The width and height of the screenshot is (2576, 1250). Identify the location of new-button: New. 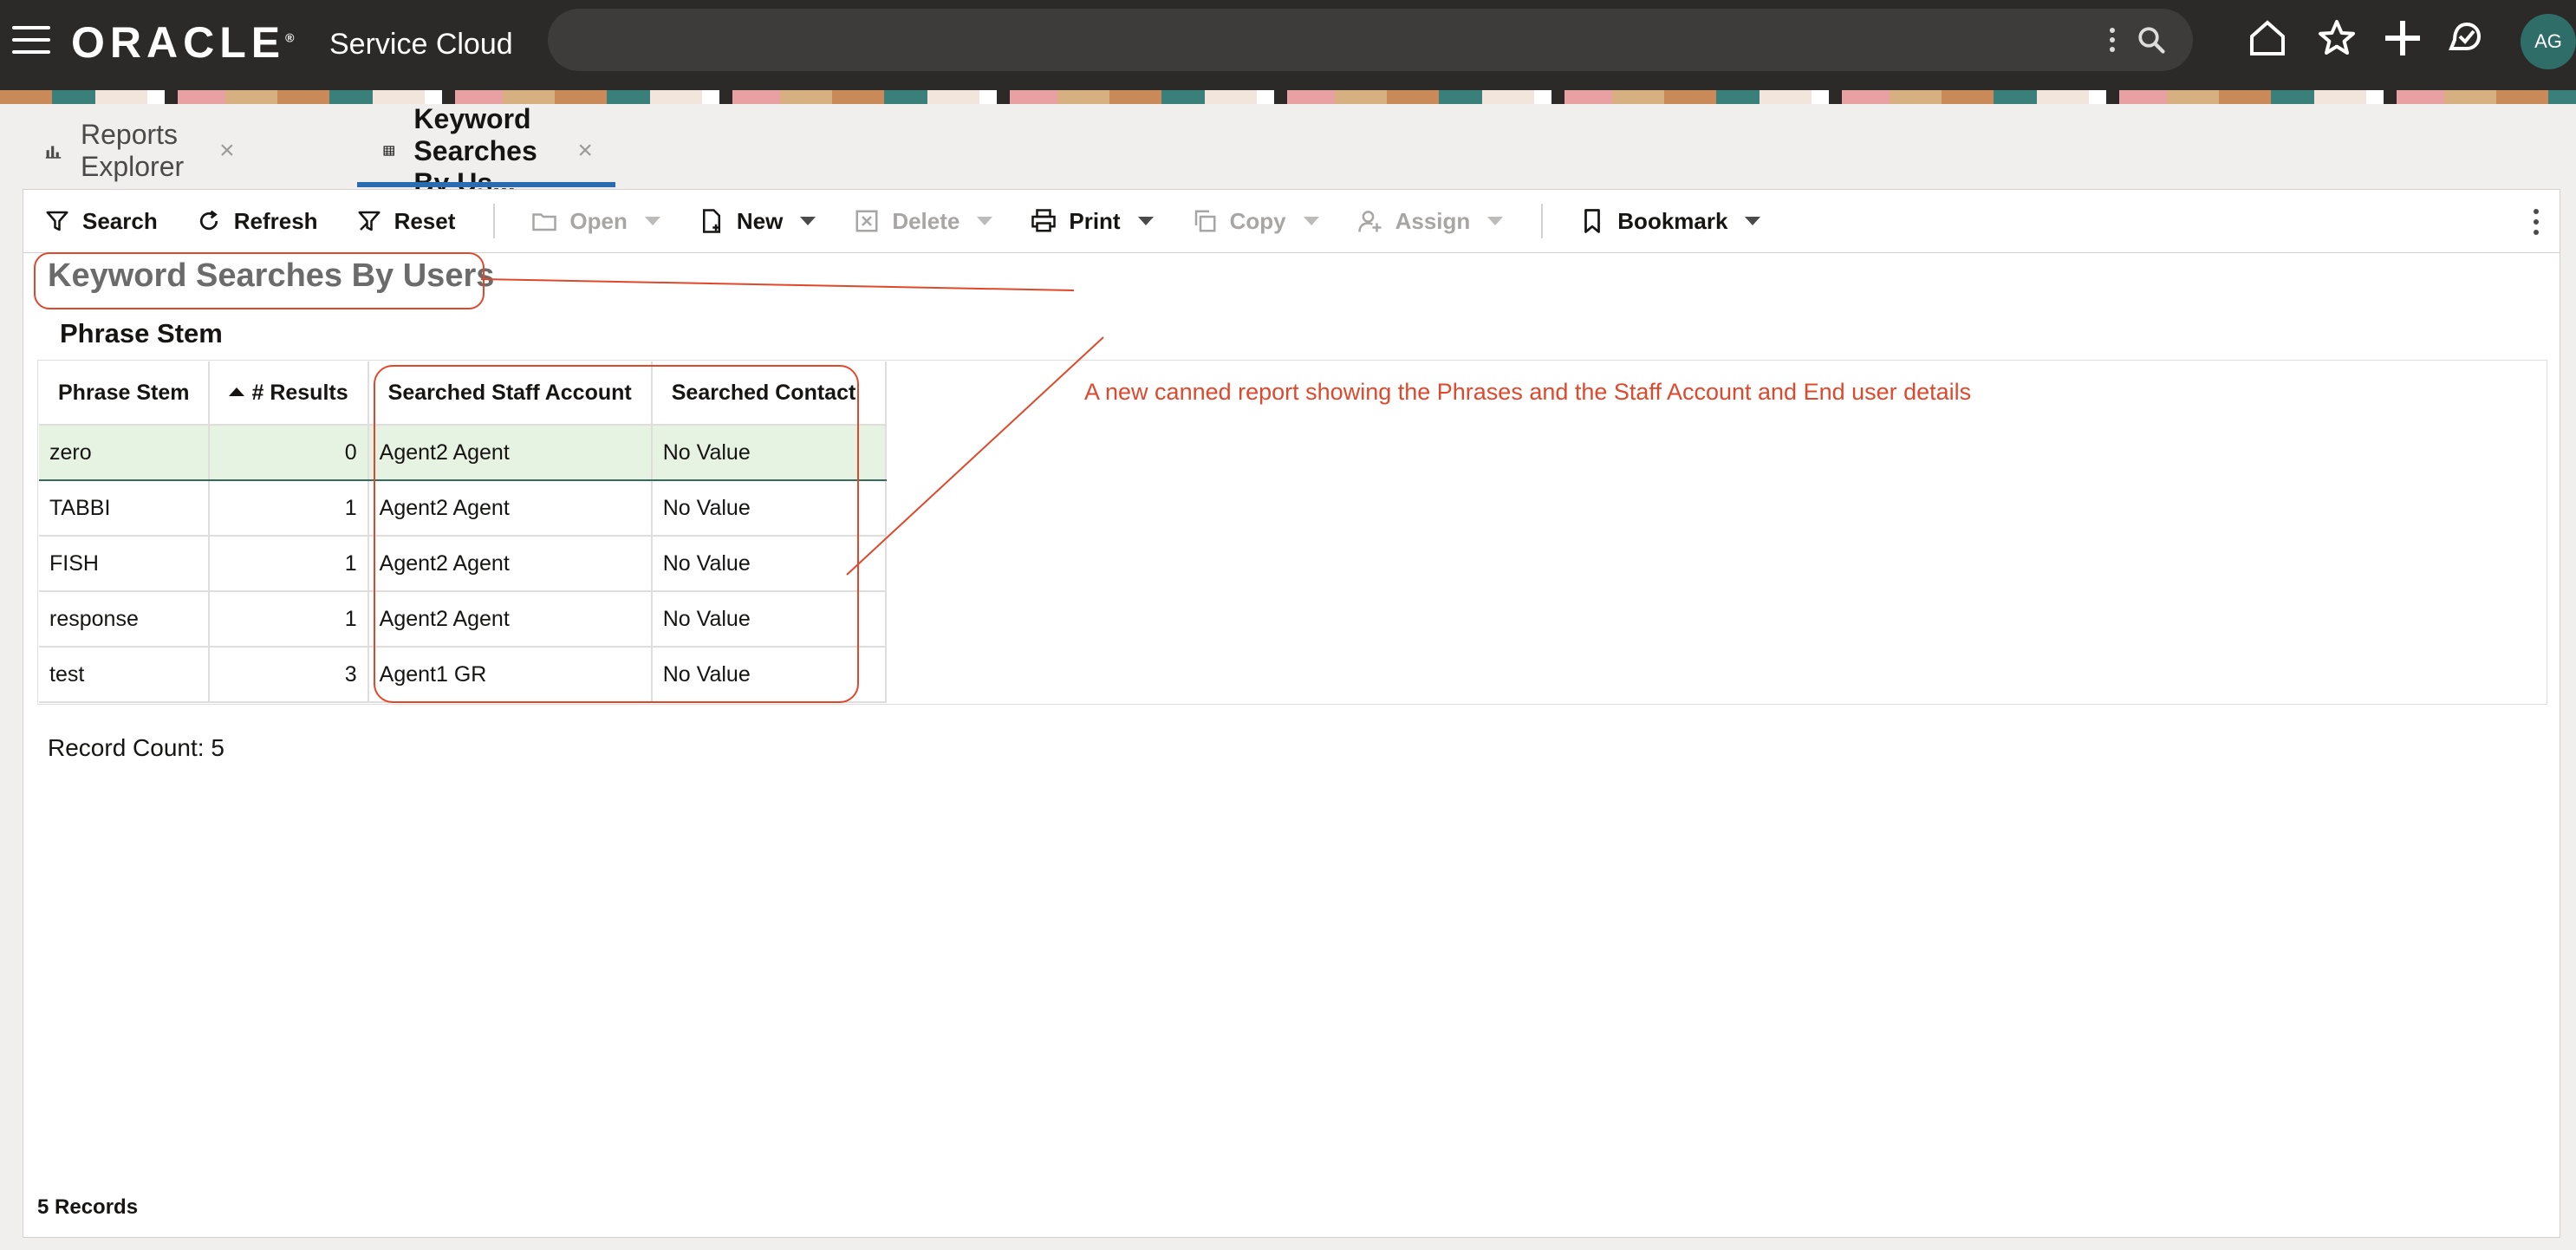
(757, 221).